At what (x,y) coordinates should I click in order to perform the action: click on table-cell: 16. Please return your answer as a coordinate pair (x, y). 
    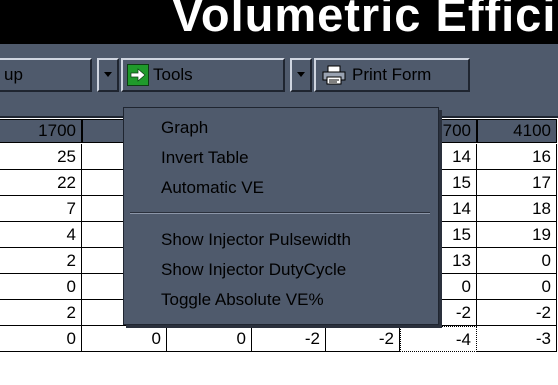
    Looking at the image, I should click on (517, 157).